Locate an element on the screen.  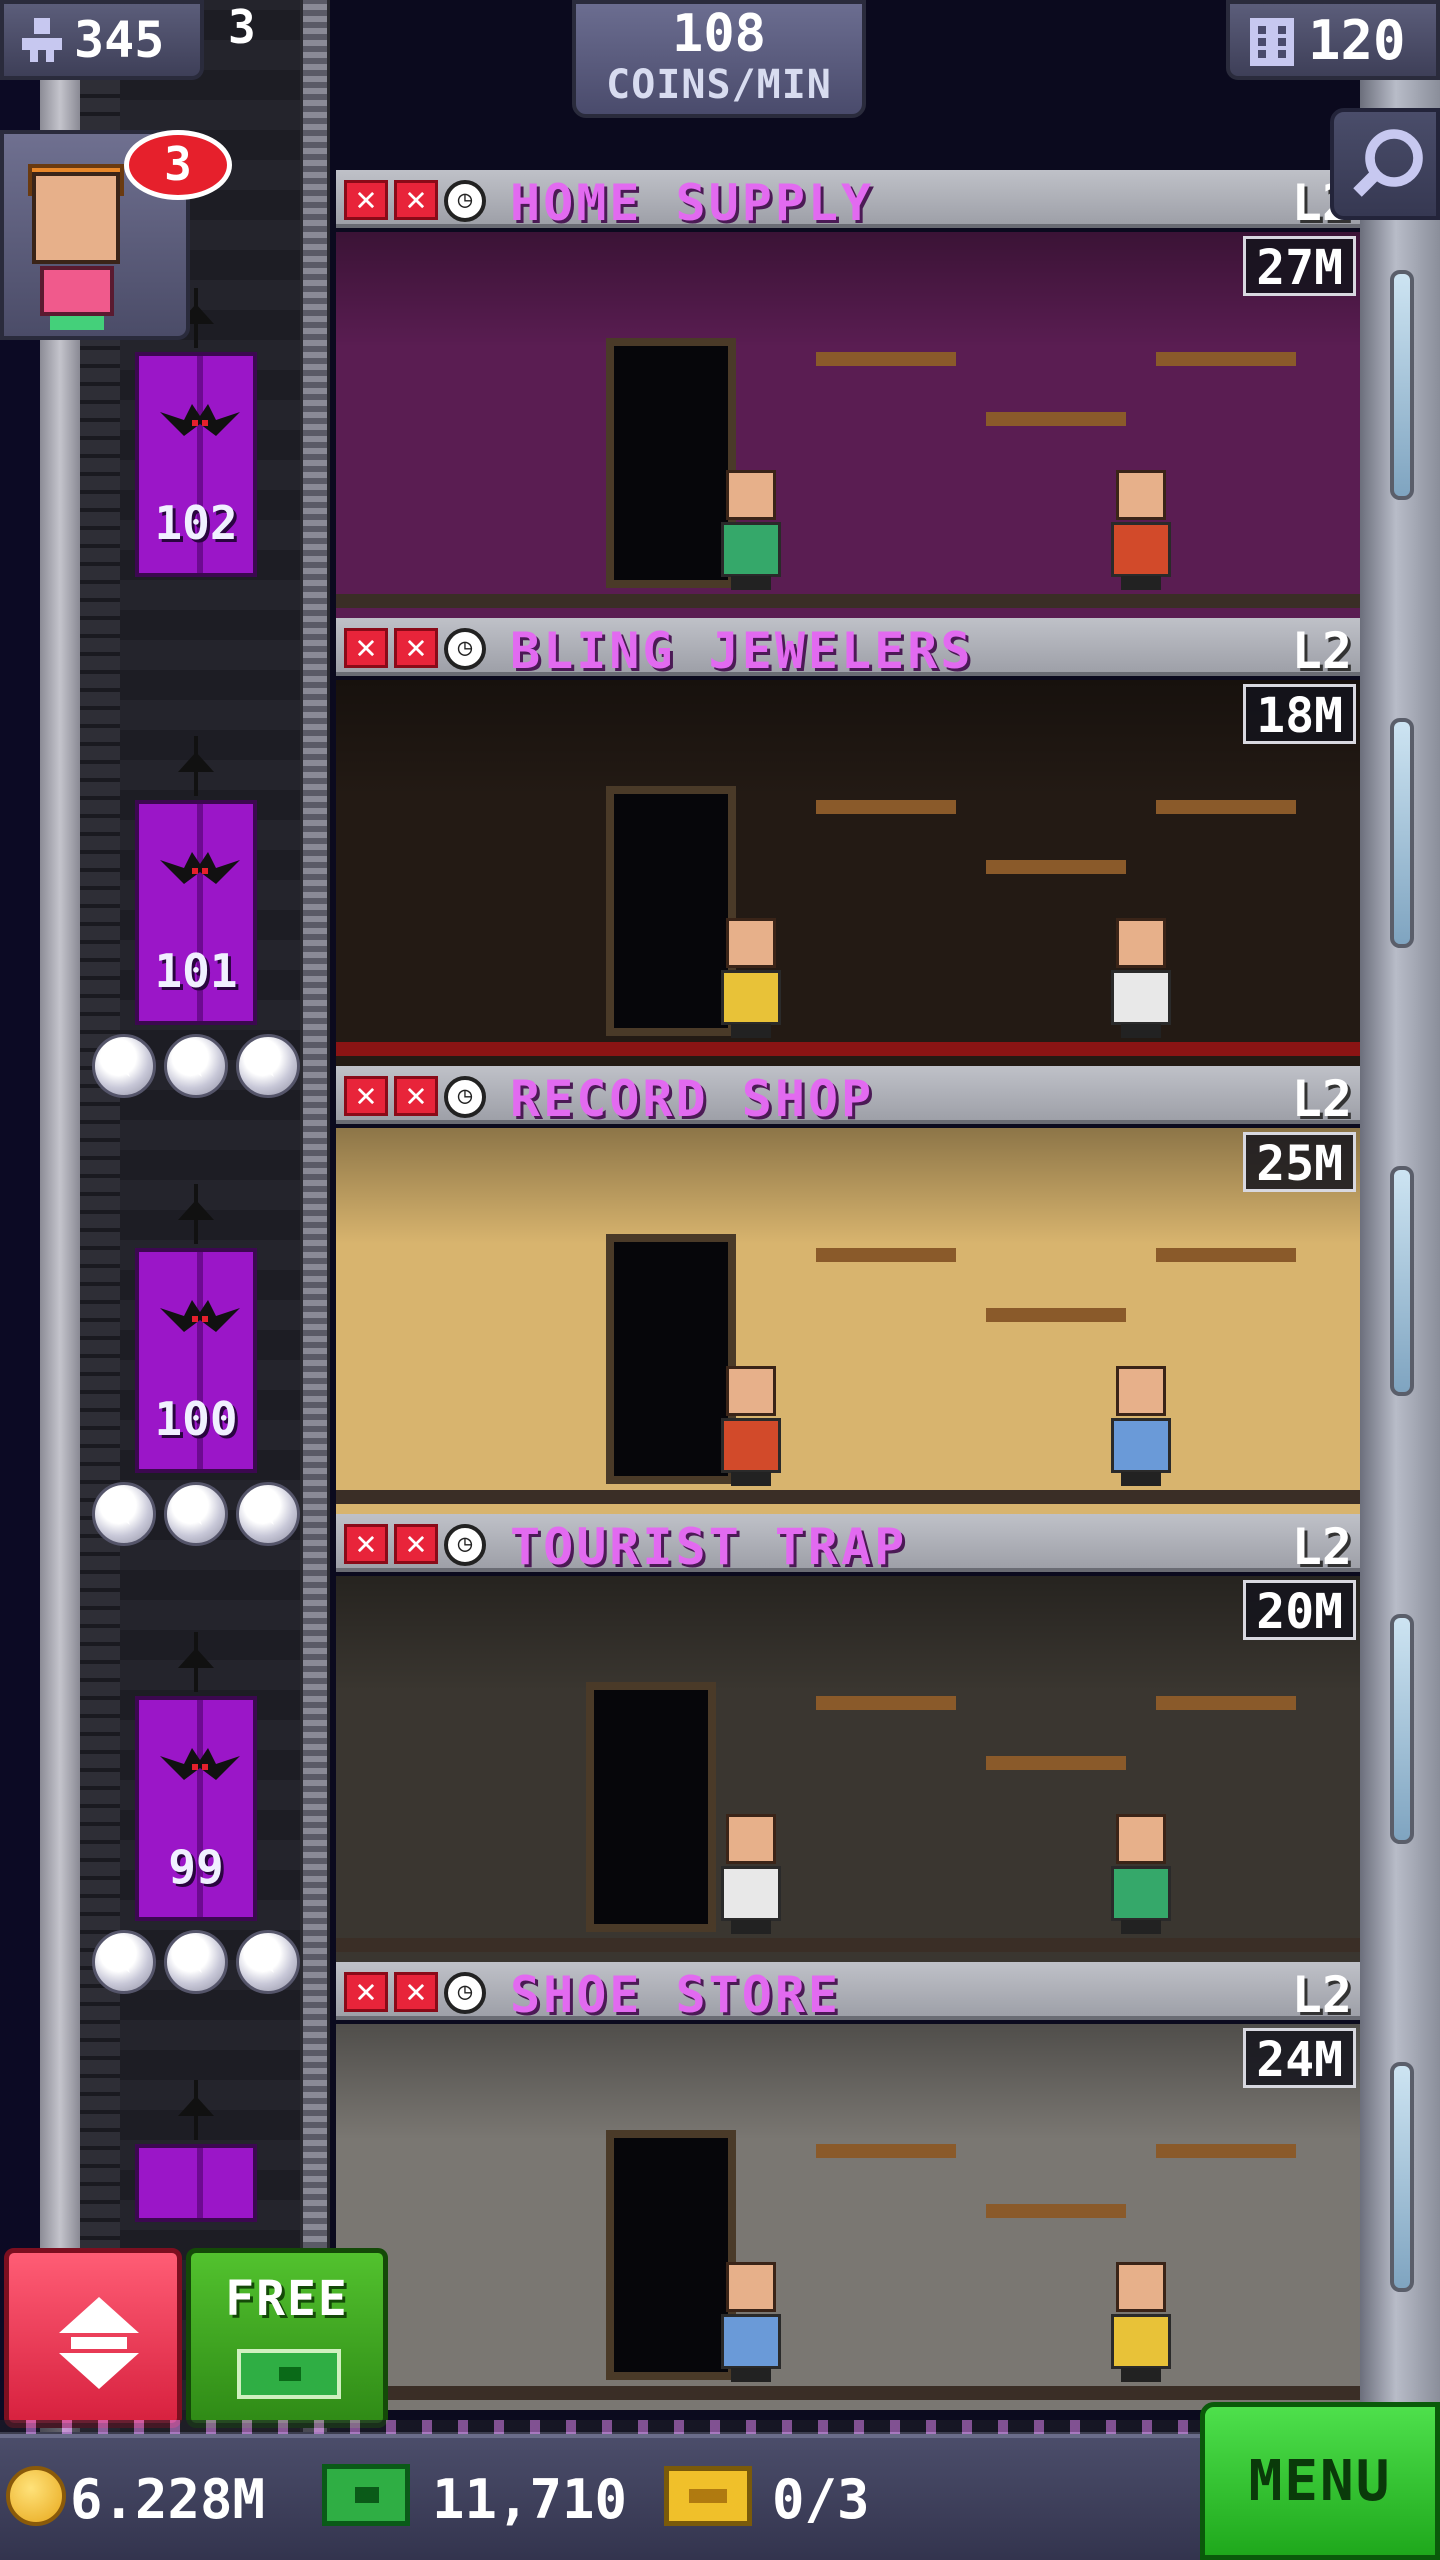
bux-bill-icon is located at coordinates (289, 2374).